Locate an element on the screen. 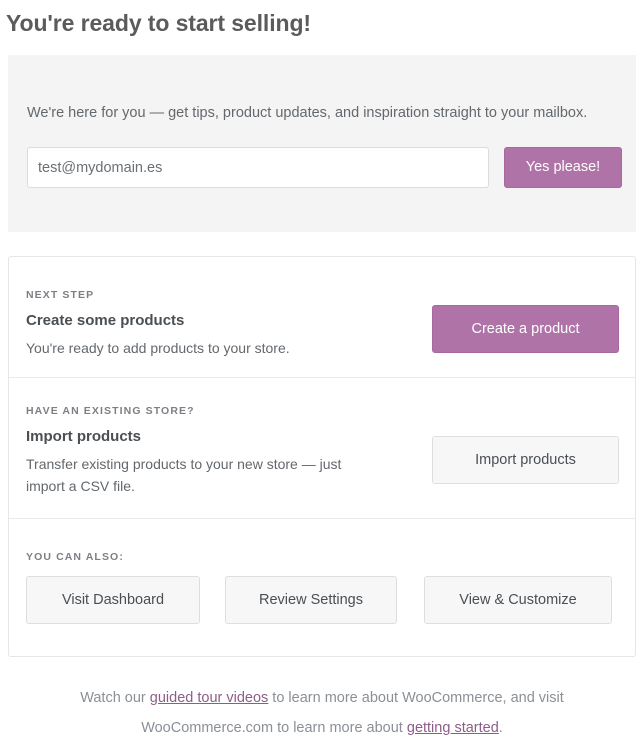  visit-dashboard-button: Visit Dashboard is located at coordinates (113, 600).